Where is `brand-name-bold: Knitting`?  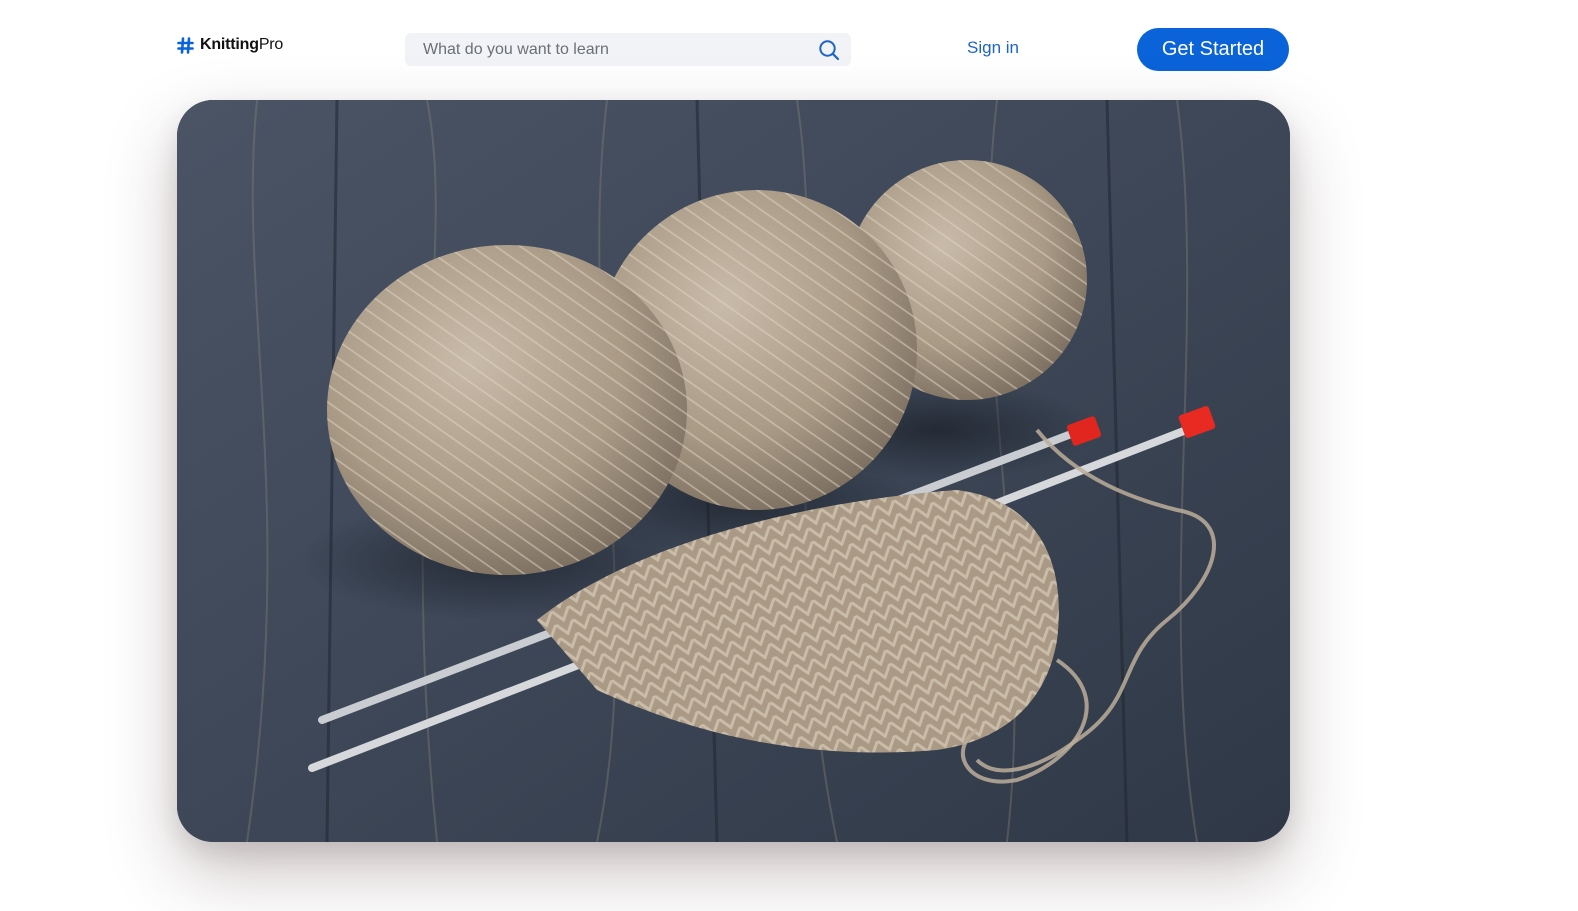
brand-name-bold: Knitting is located at coordinates (229, 44).